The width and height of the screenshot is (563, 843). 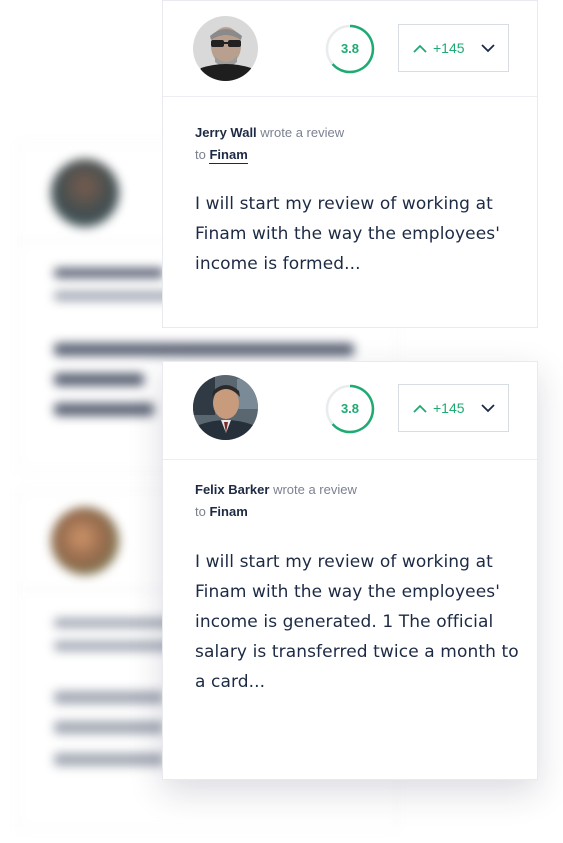 I want to click on author-name: Jerry Wall, so click(x=226, y=132).